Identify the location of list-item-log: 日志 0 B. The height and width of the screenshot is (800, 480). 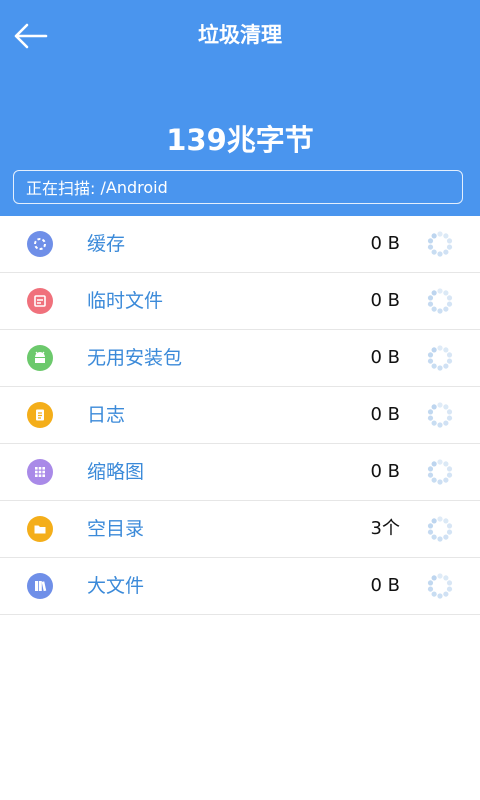
(240, 415).